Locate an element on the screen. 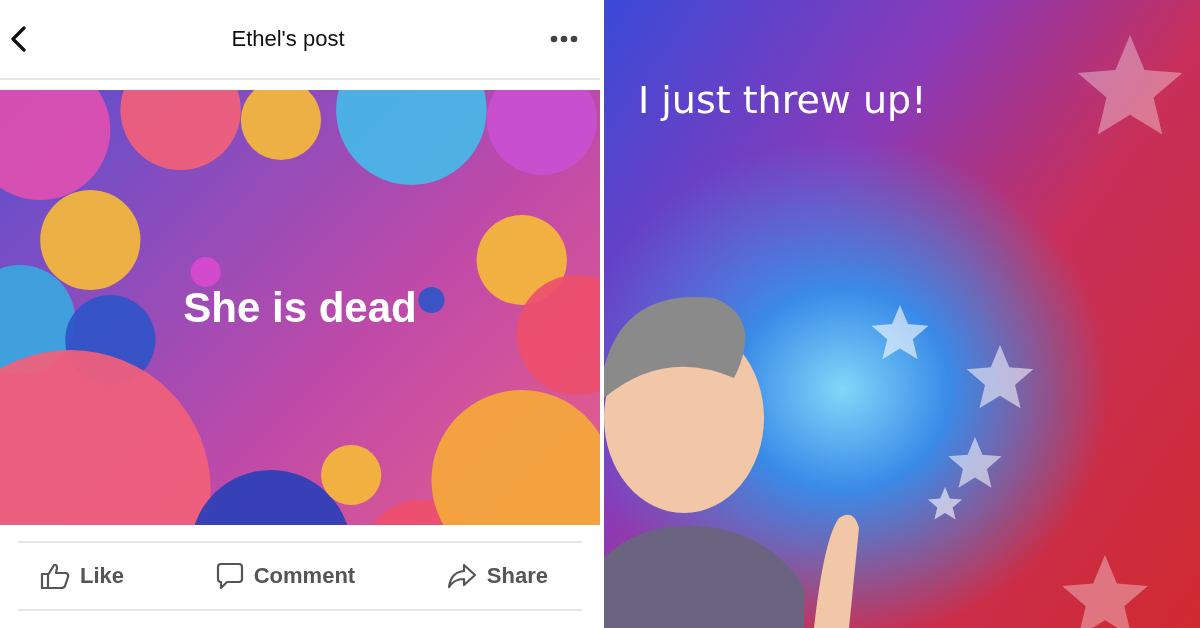  speech-bubble-icon is located at coordinates (229, 576).